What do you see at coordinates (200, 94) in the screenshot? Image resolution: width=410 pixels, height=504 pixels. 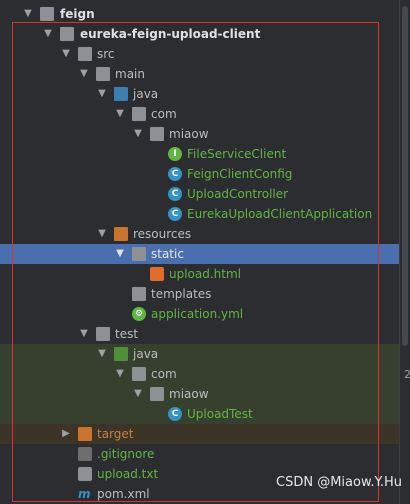 I see `tree-row-java: ▼ java` at bounding box center [200, 94].